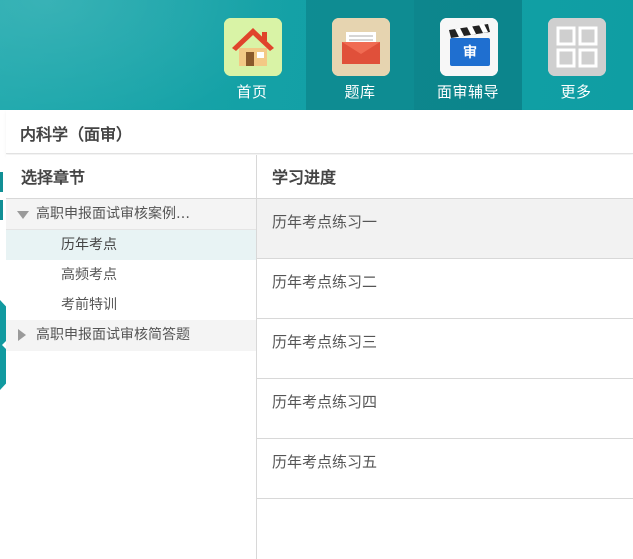  What do you see at coordinates (131, 275) in the screenshot?
I see `chapter-item-frequent-points: 高频考点` at bounding box center [131, 275].